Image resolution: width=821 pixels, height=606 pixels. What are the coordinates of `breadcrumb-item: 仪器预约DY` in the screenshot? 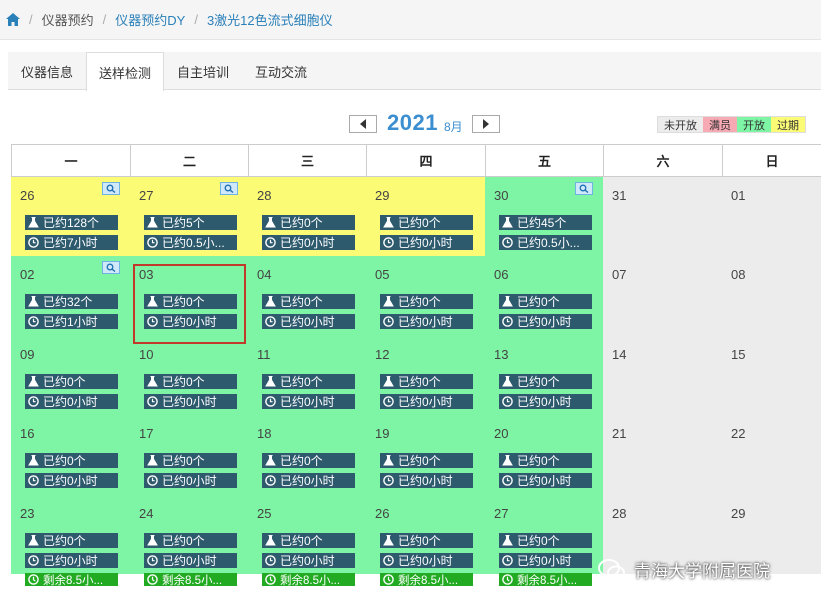 It's located at (150, 19).